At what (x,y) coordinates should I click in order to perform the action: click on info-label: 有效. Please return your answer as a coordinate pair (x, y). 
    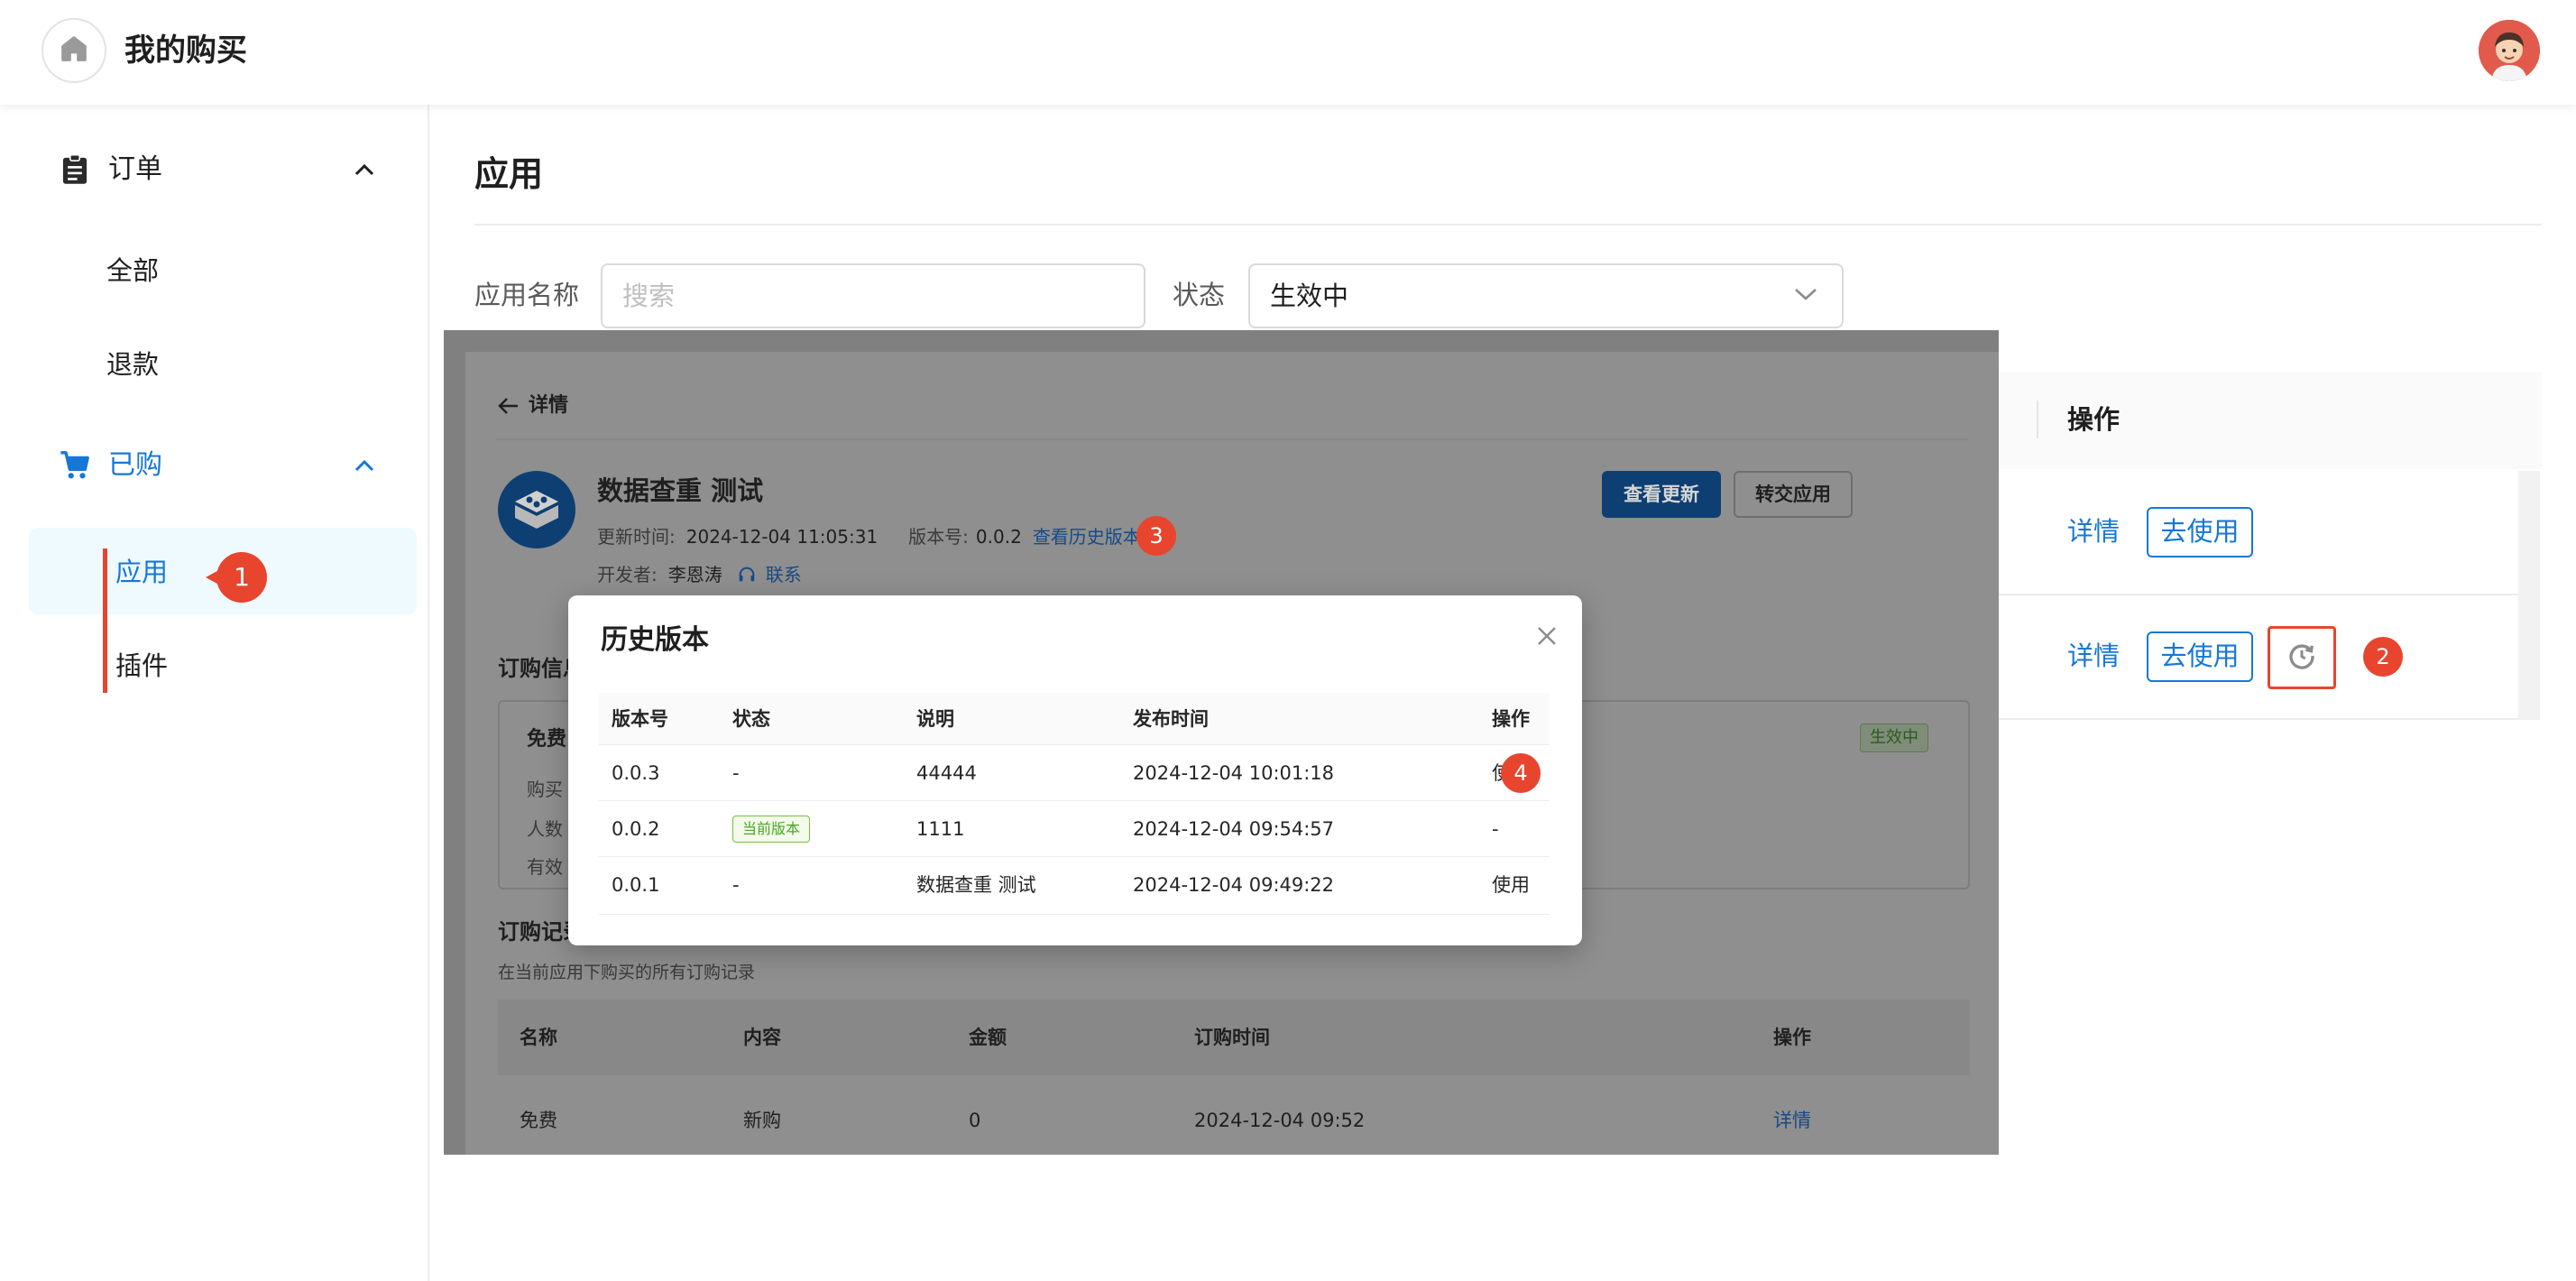
    Looking at the image, I should click on (545, 867).